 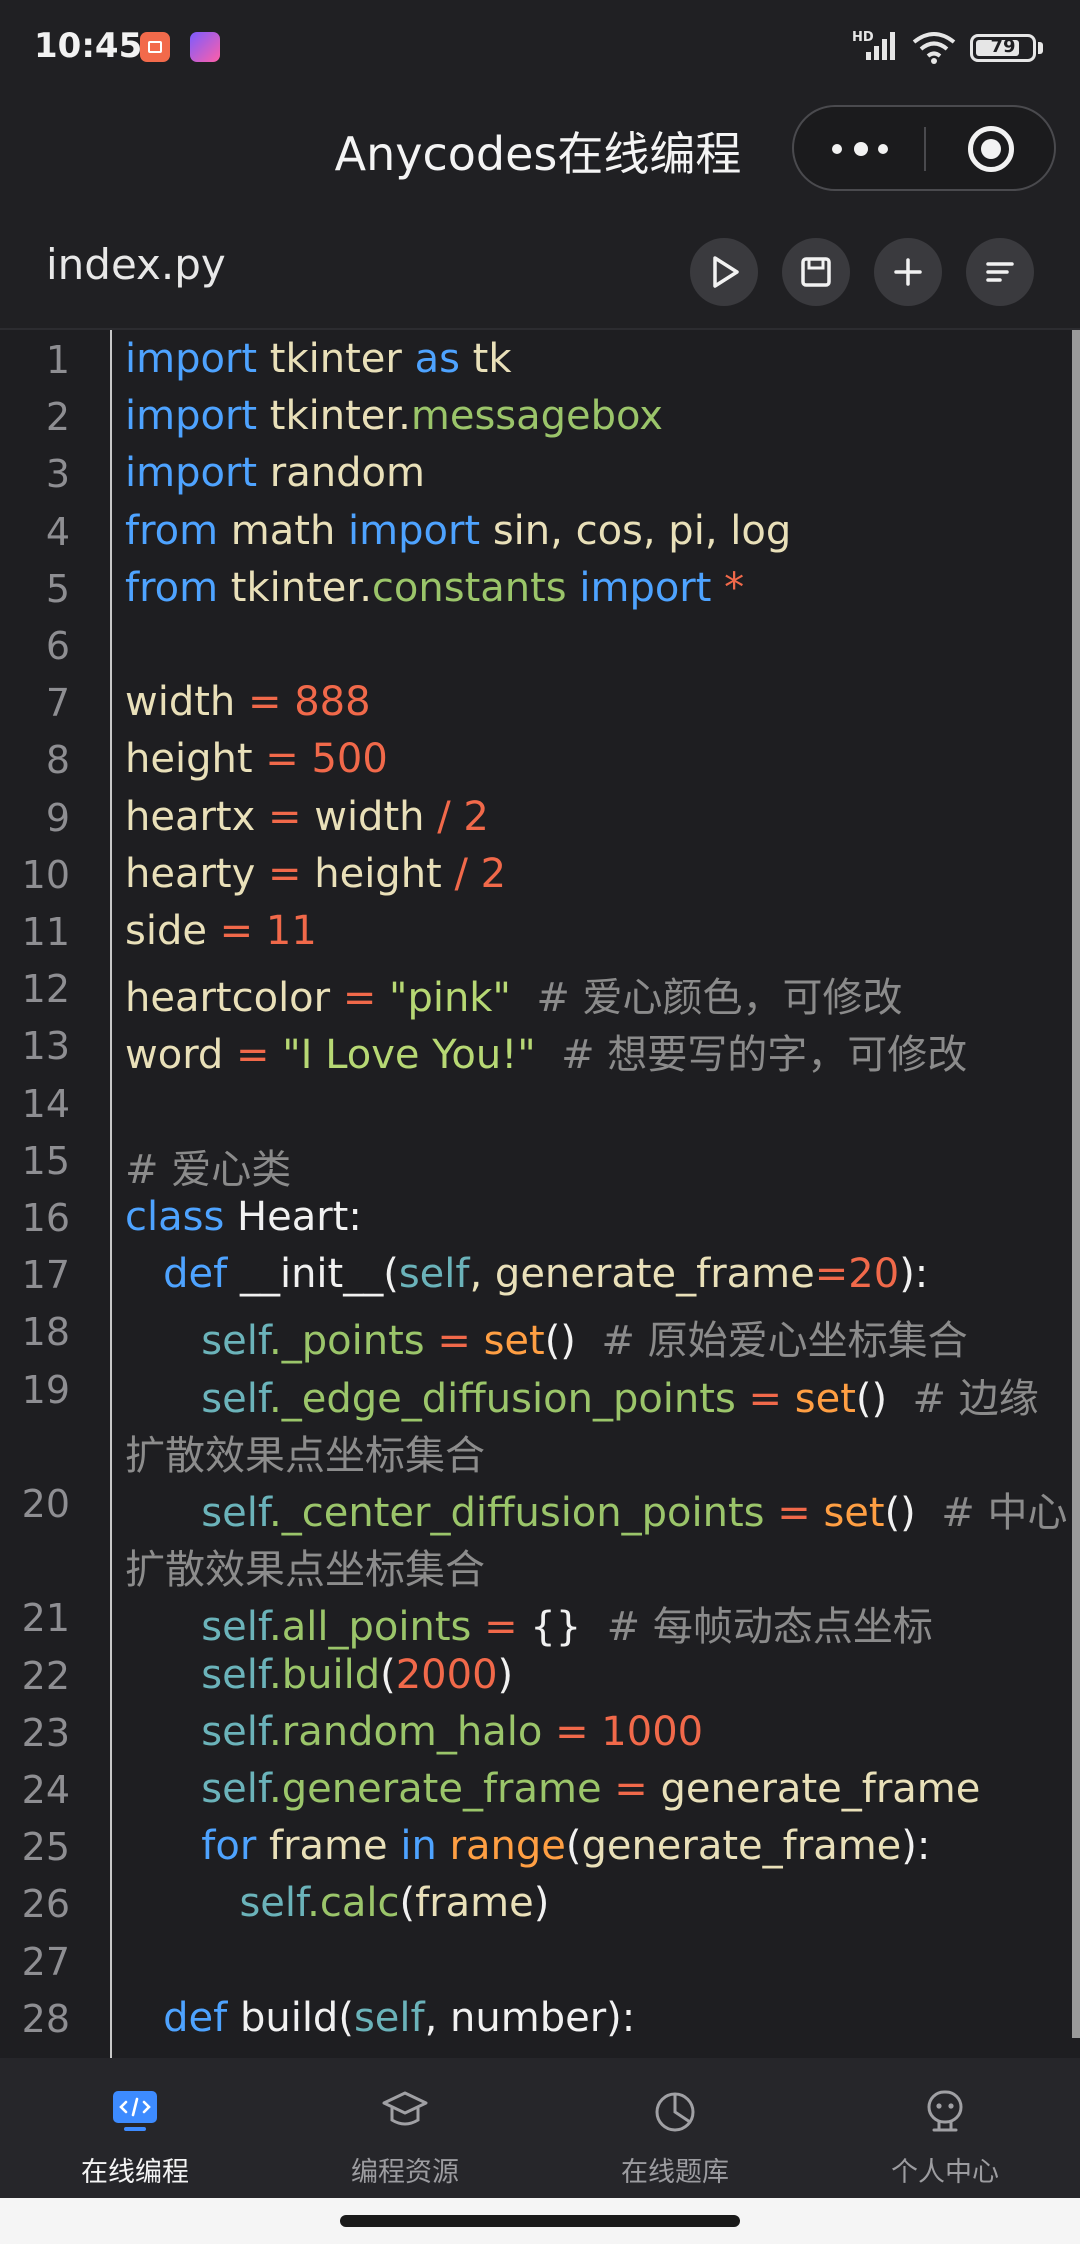 I want to click on code-token: ), so click(x=505, y=1674).